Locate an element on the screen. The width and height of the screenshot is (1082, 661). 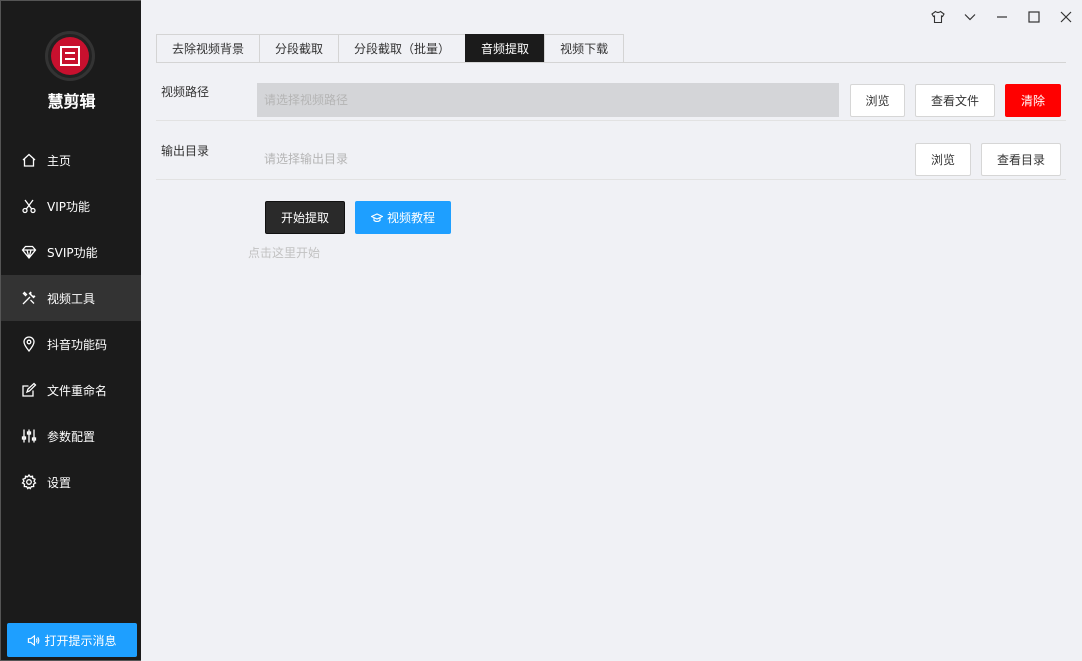
graduation-cap-icon is located at coordinates (376, 217).